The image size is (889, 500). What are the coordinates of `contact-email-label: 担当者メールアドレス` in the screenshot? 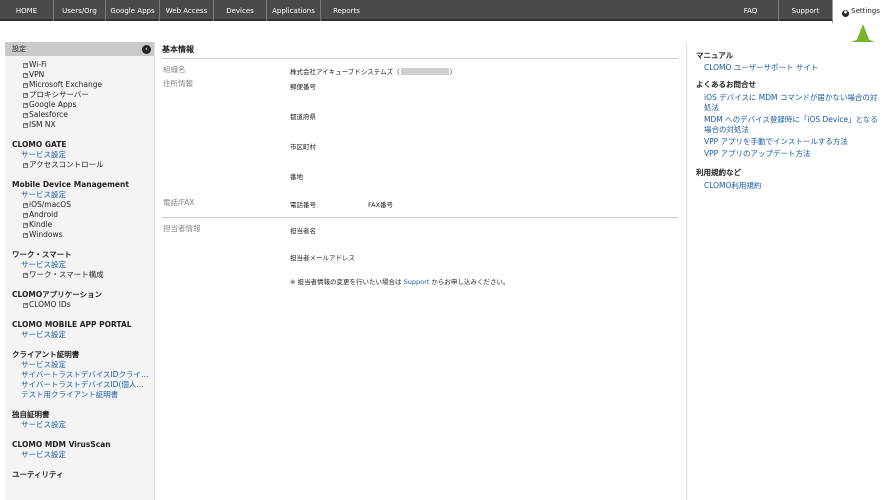 It's located at (322, 258).